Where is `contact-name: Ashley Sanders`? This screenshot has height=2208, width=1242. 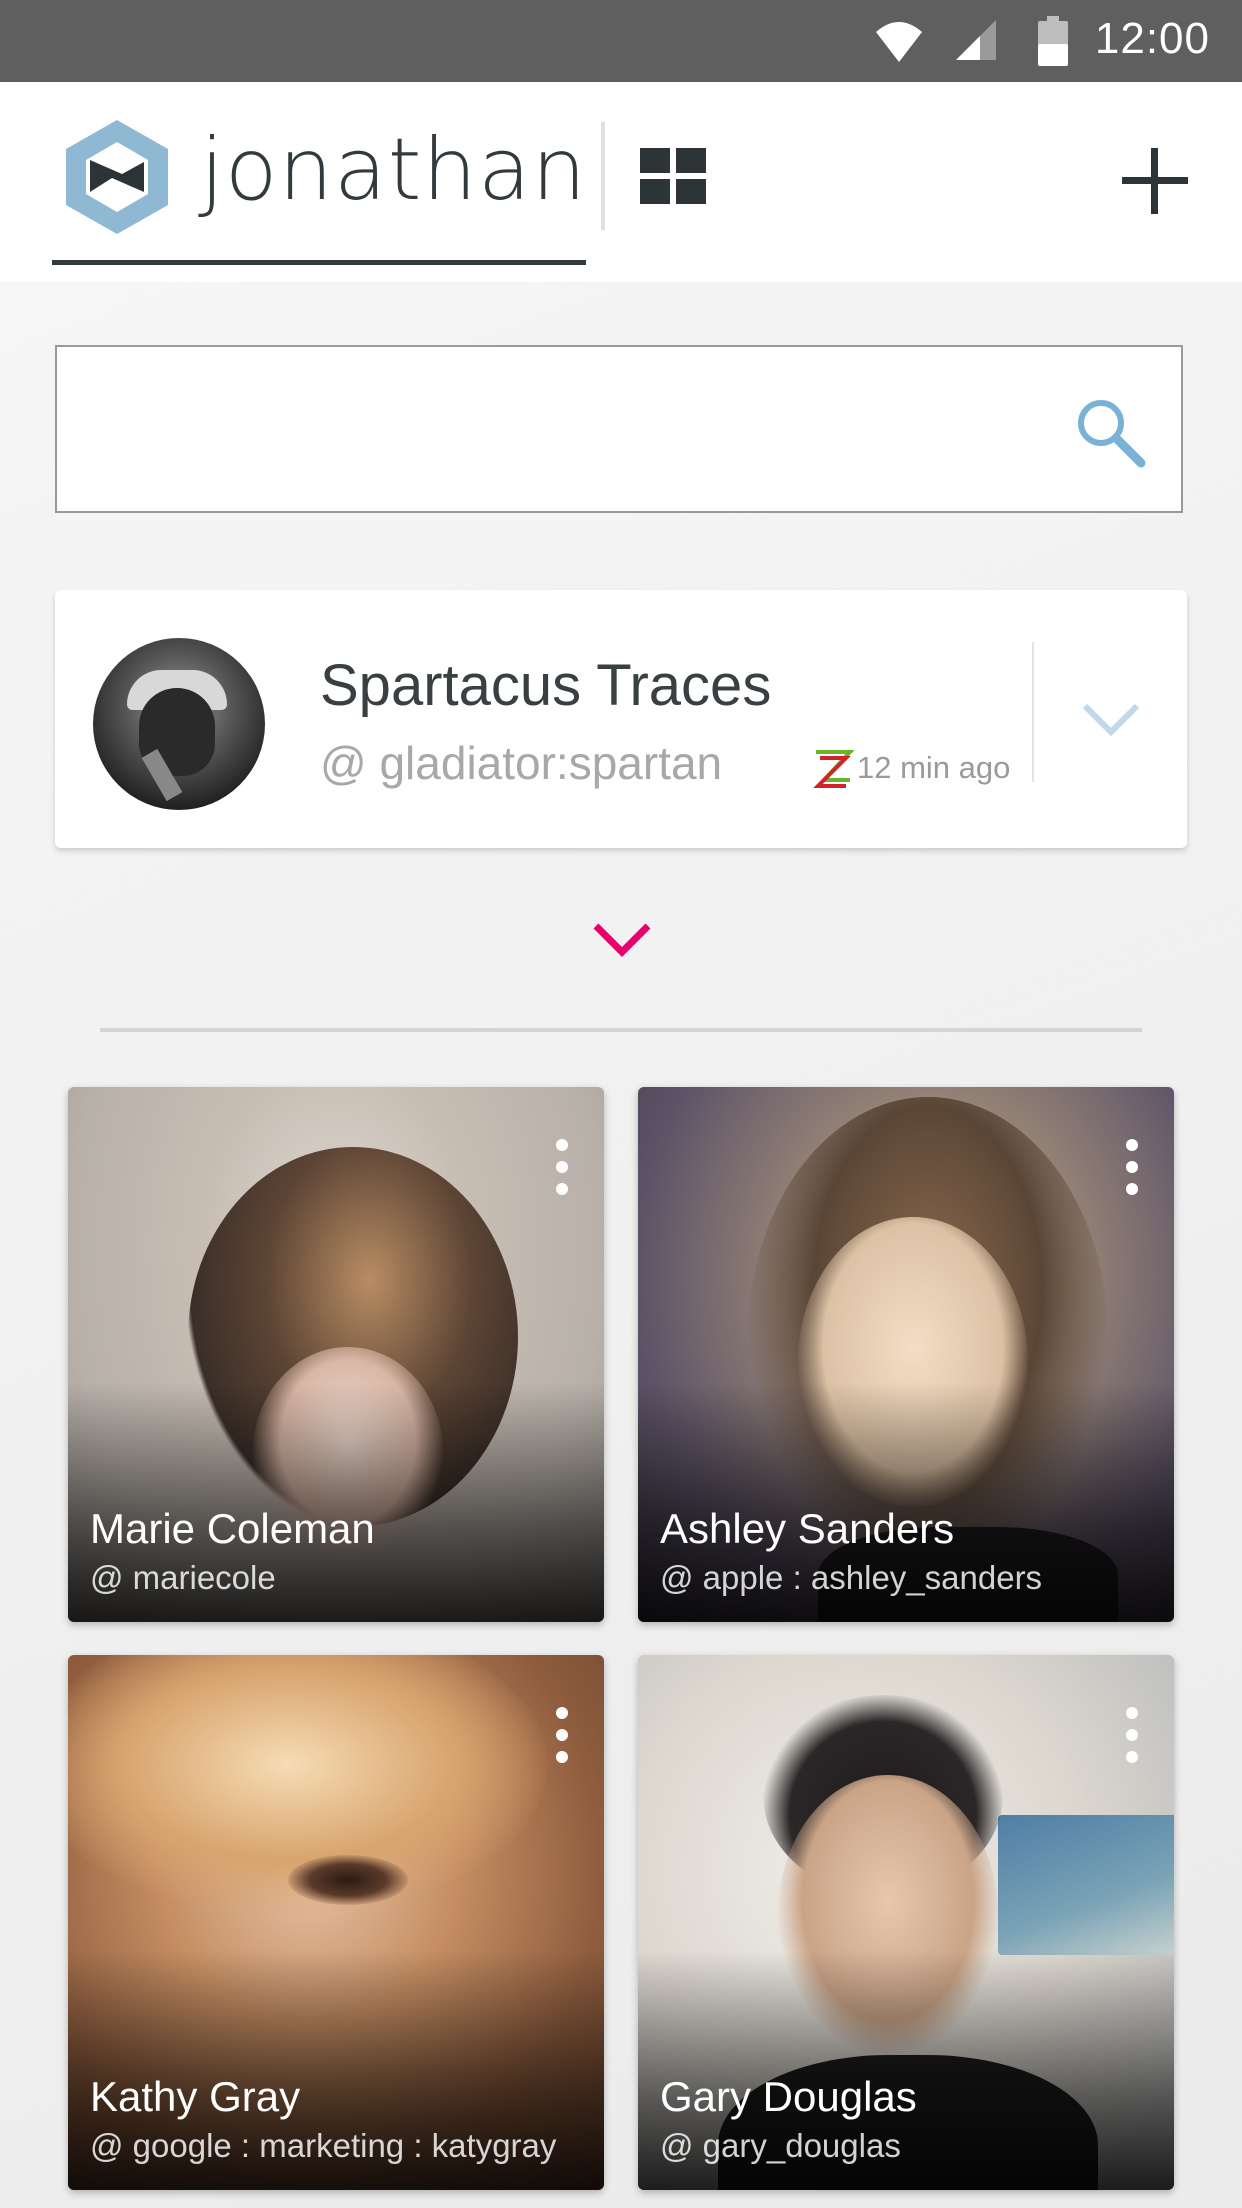 contact-name: Ashley Sanders is located at coordinates (807, 1528).